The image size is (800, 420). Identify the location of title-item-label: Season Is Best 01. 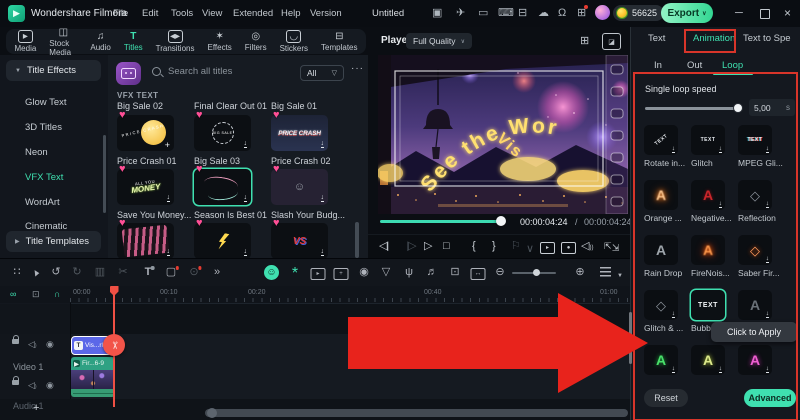
(232, 215).